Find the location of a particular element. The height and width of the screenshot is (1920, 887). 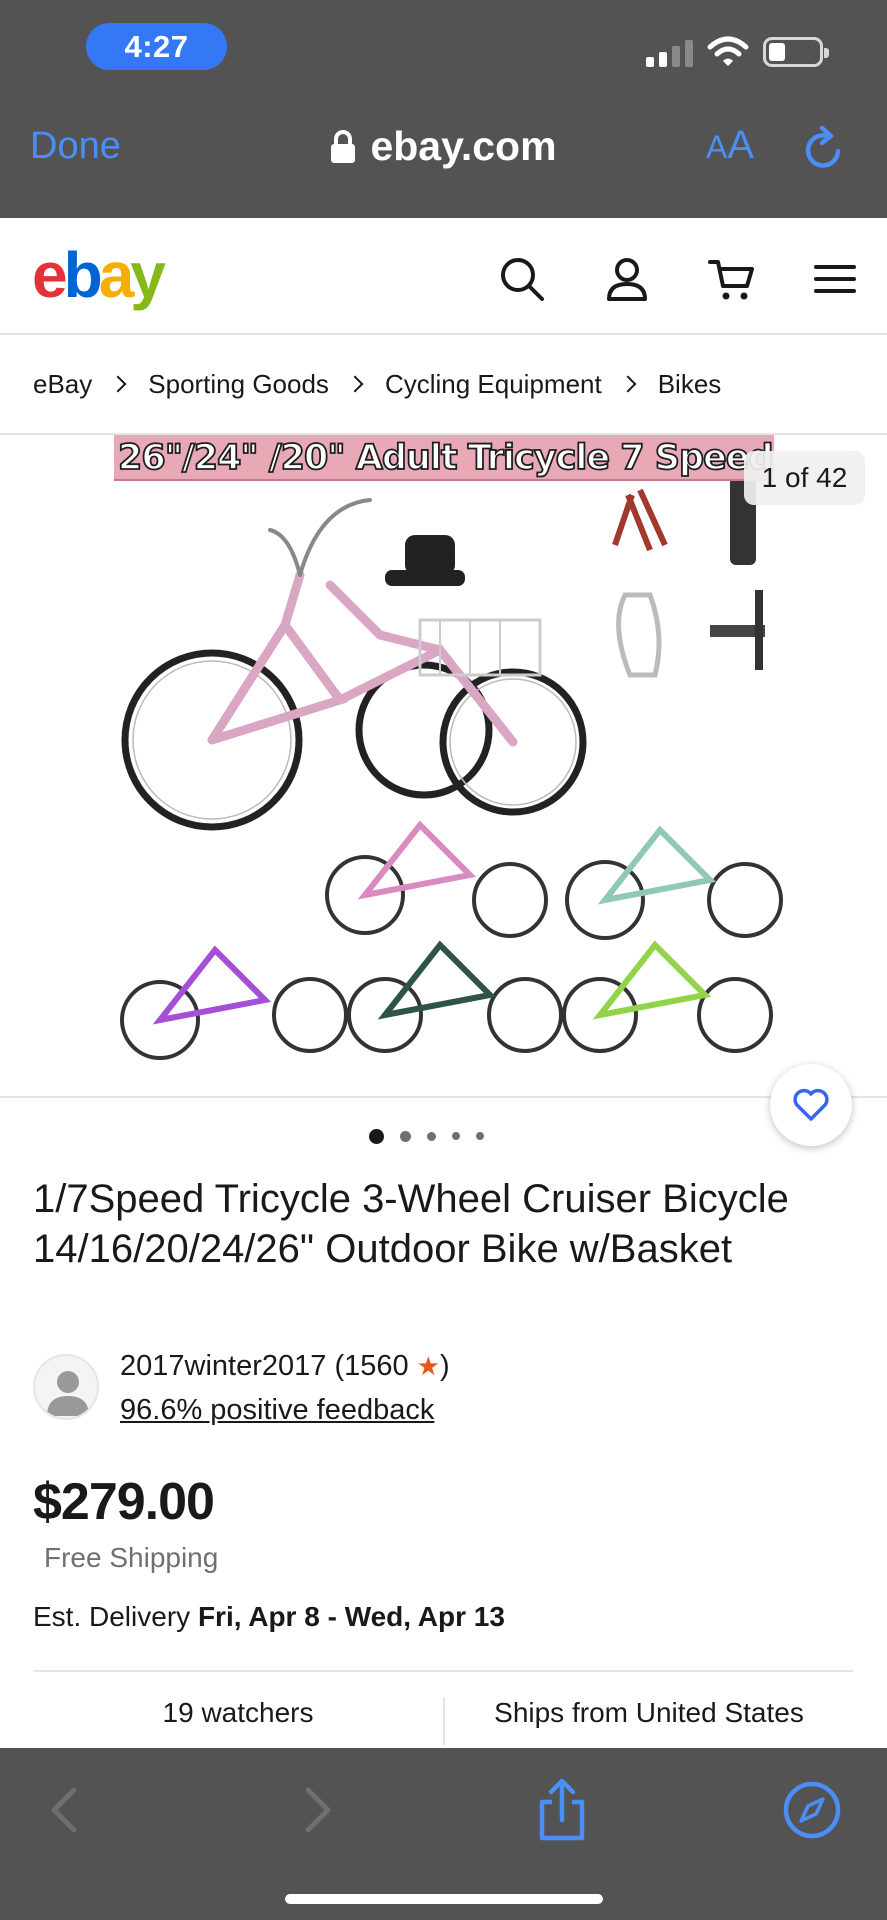

cellular-signal-icon is located at coordinates (669, 52).